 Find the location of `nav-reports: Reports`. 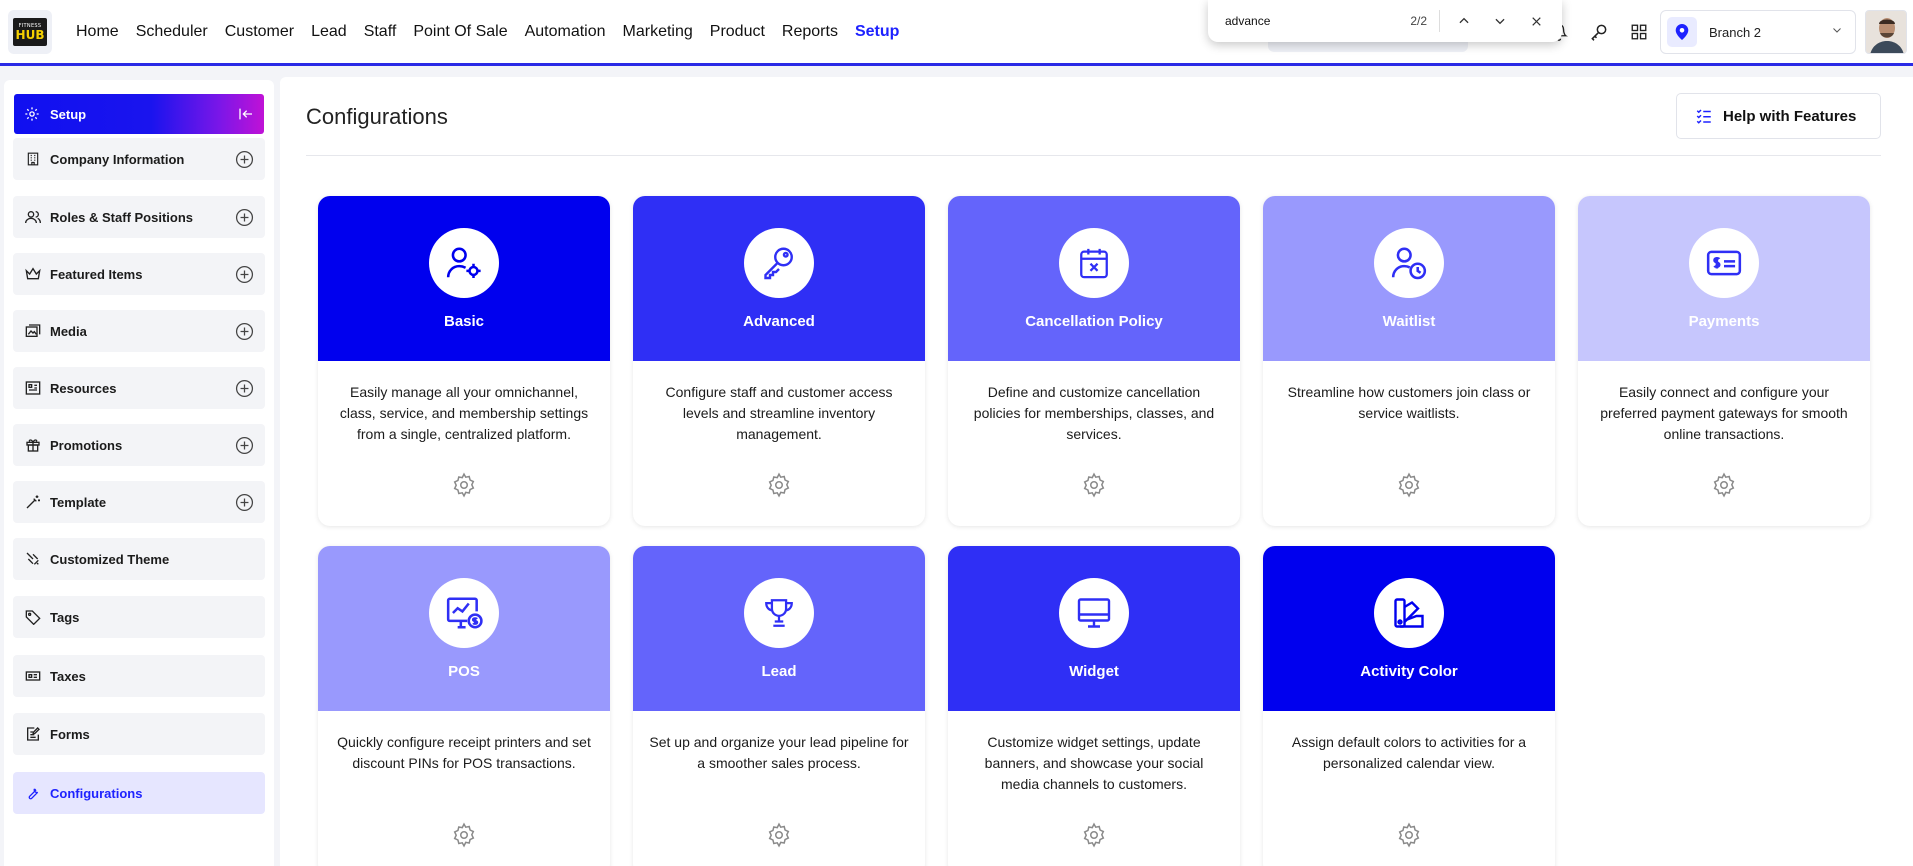

nav-reports: Reports is located at coordinates (810, 32).